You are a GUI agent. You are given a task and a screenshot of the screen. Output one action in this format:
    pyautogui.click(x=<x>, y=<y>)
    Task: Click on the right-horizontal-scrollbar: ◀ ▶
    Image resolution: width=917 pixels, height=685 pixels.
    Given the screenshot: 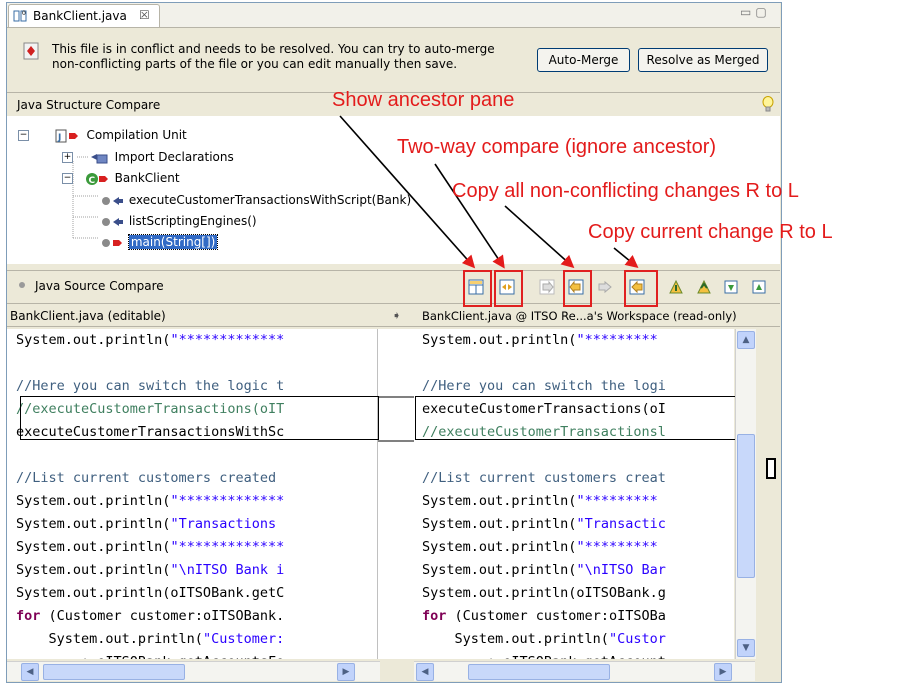 What is the action you would take?
    pyautogui.click(x=584, y=671)
    